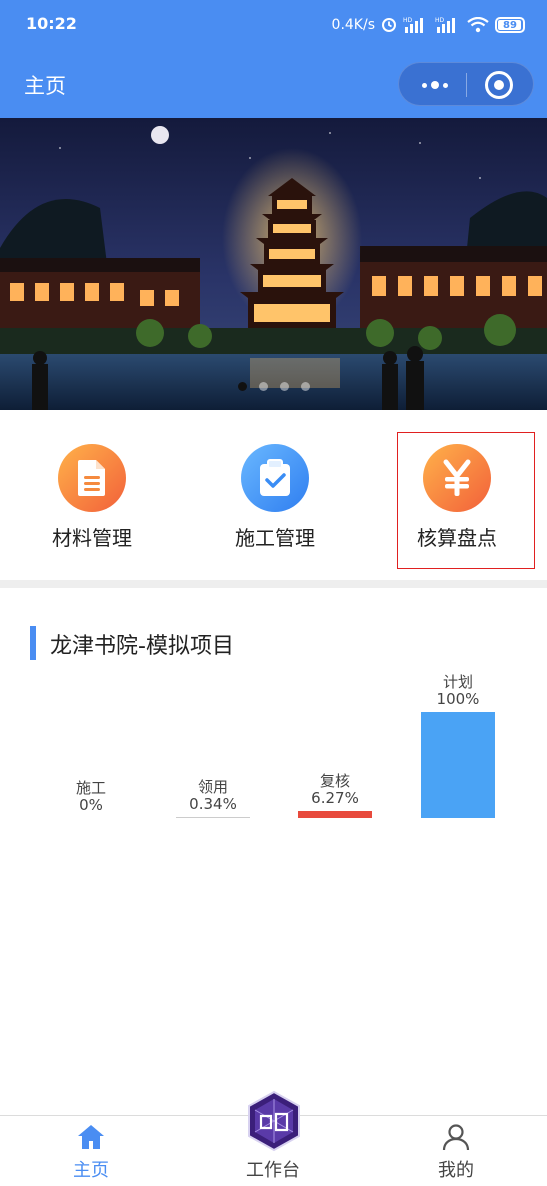  I want to click on chart-value-label: 0%, so click(91, 805).